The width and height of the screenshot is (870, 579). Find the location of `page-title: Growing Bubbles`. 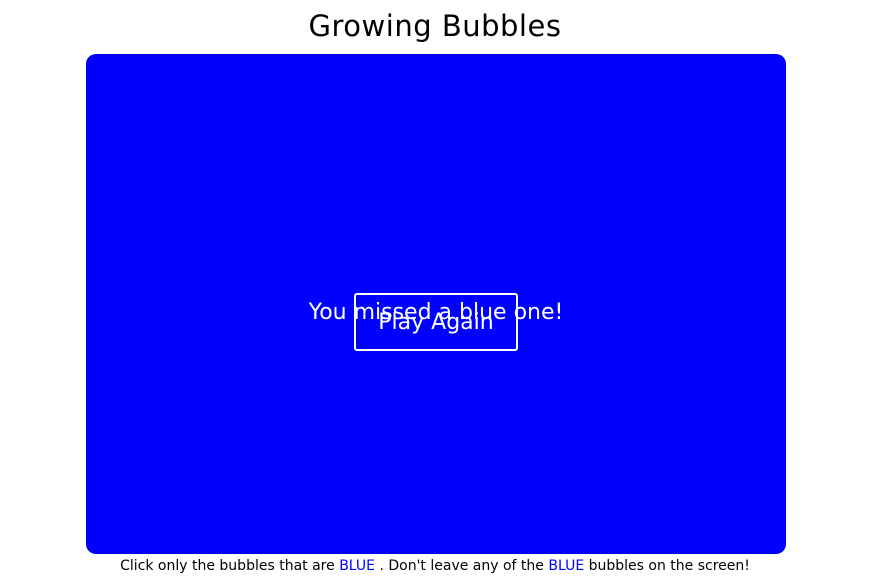

page-title: Growing Bubbles is located at coordinates (435, 26).